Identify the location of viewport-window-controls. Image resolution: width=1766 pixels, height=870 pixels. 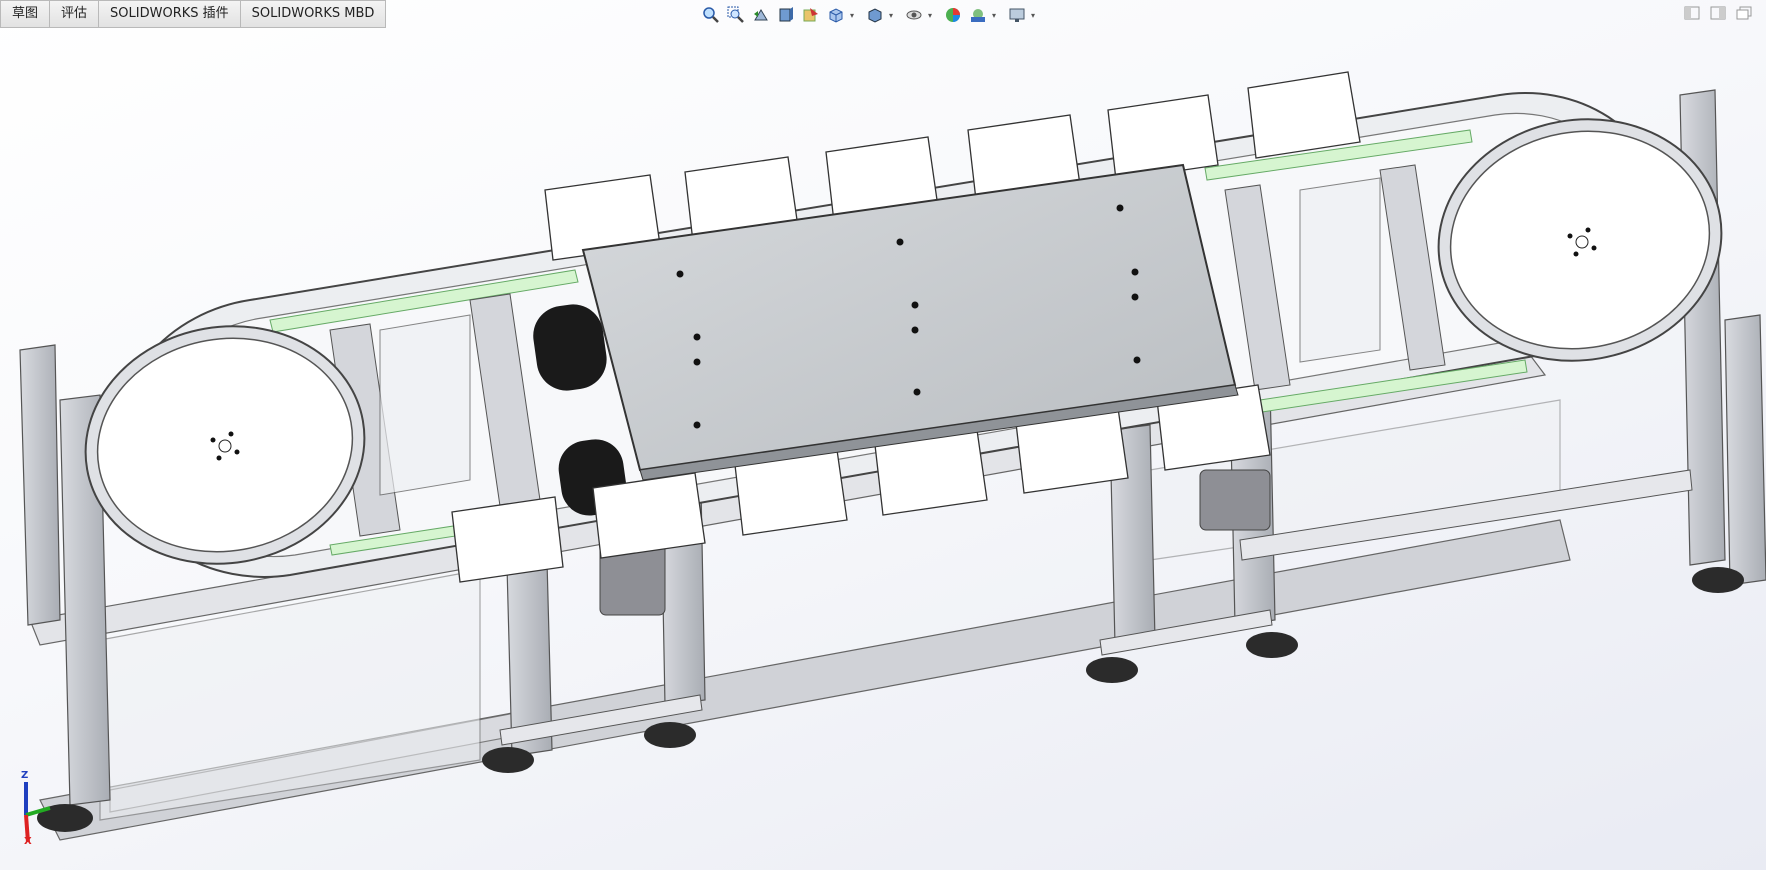
(1718, 13).